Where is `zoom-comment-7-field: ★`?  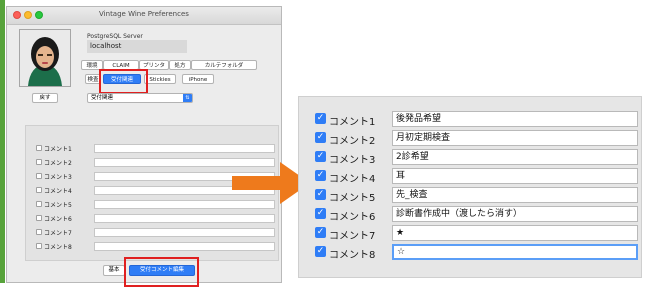 zoom-comment-7-field: ★ is located at coordinates (515, 233).